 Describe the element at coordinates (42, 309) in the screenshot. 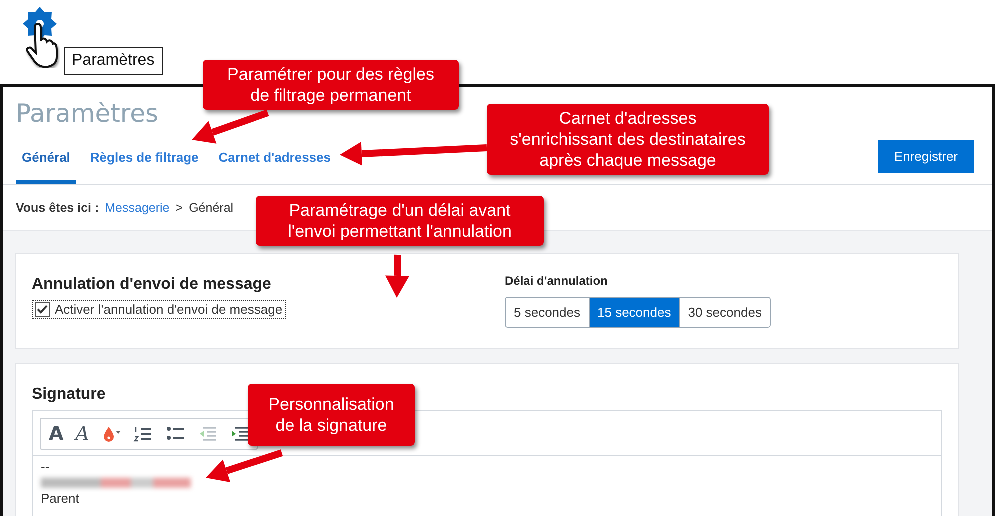

I see `checkbox` at that location.